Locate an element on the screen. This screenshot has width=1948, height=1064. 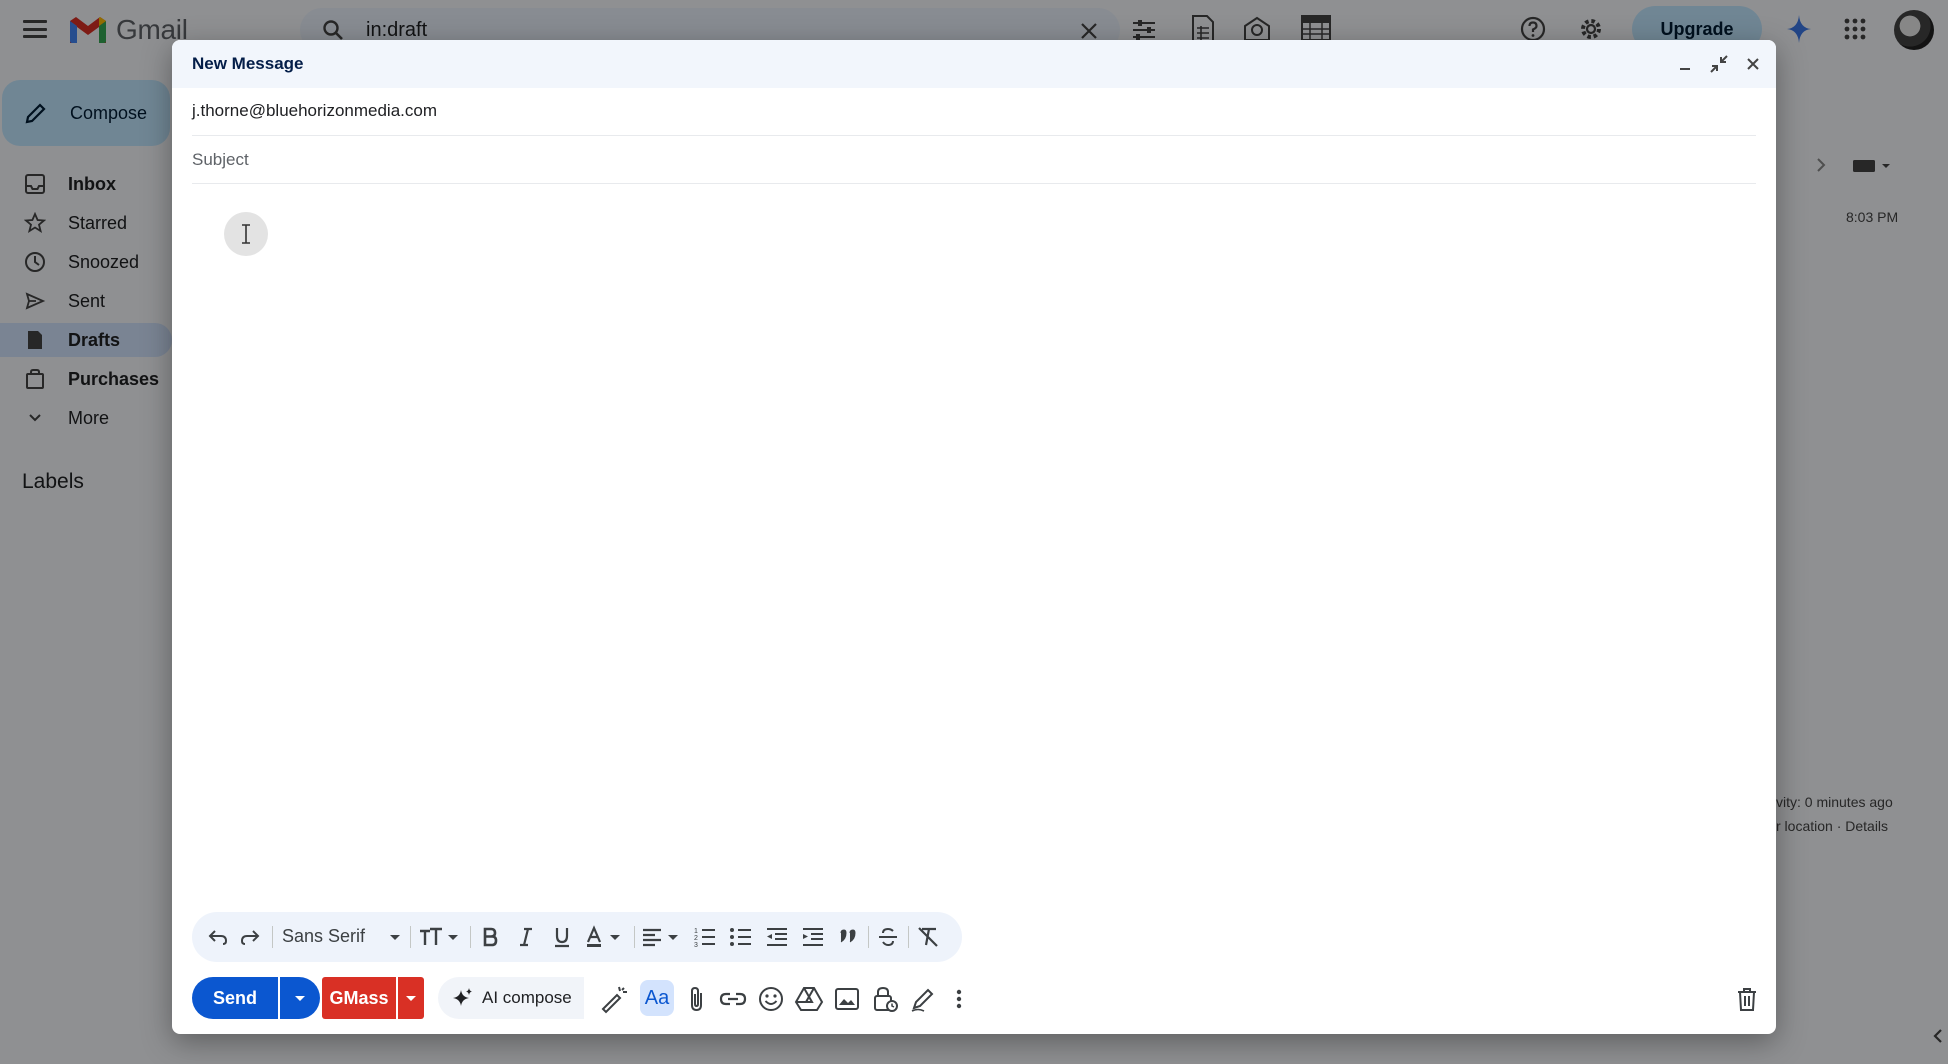
text-color-icon is located at coordinates (605, 937).